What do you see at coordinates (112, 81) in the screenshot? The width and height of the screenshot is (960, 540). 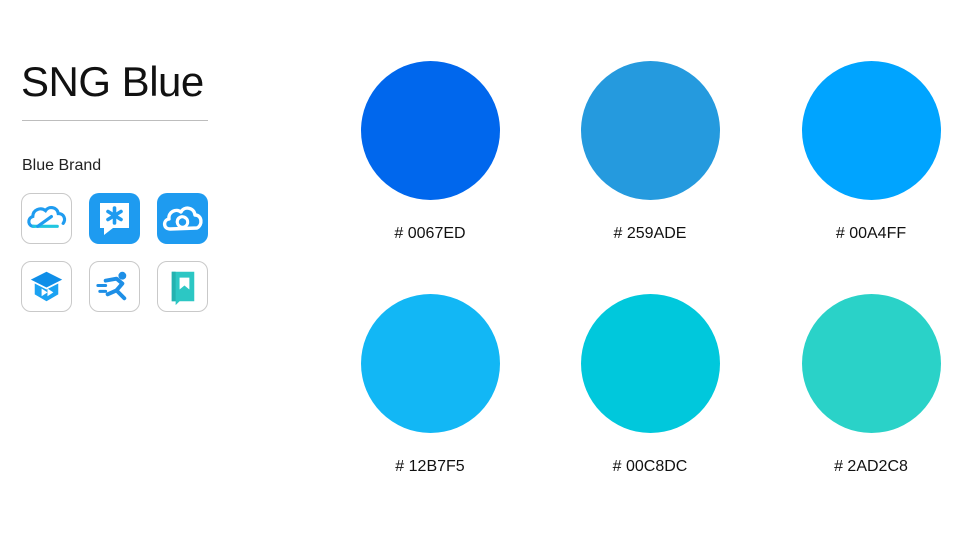 I see `page-title: SNG Blue` at bounding box center [112, 81].